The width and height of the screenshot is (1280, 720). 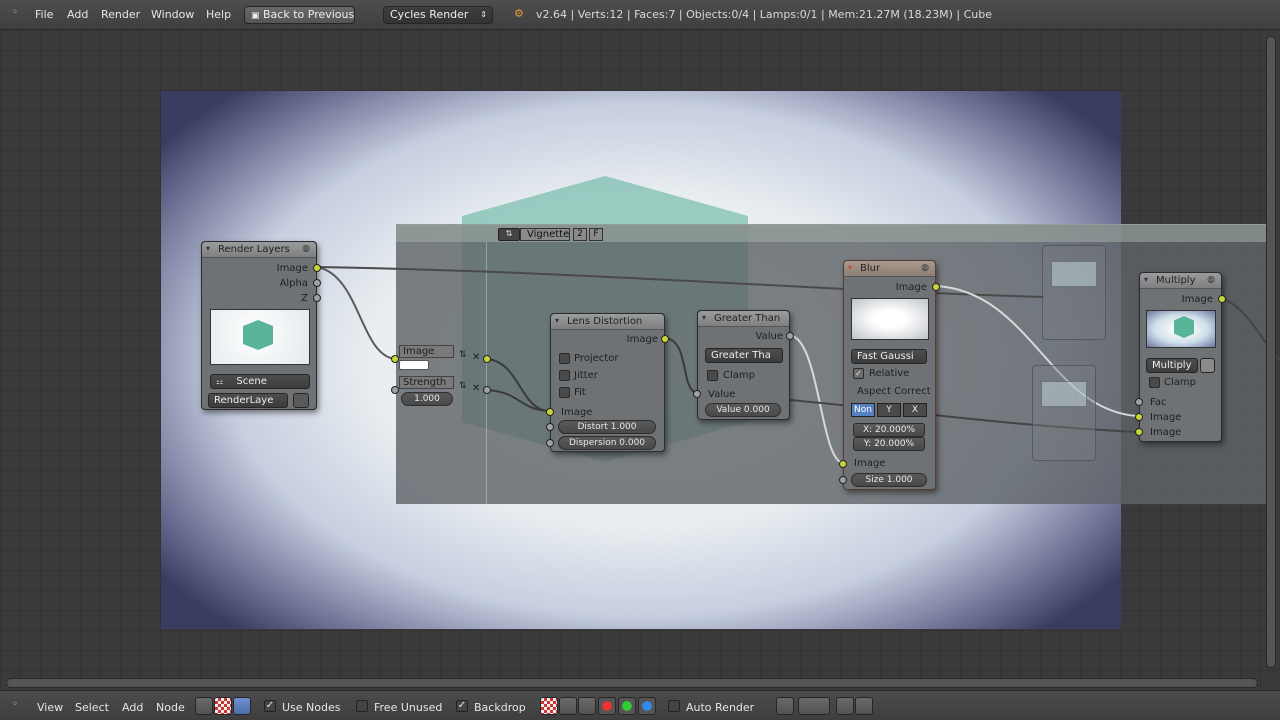 What do you see at coordinates (487, 390) in the screenshot?
I see `strength-out-socket` at bounding box center [487, 390].